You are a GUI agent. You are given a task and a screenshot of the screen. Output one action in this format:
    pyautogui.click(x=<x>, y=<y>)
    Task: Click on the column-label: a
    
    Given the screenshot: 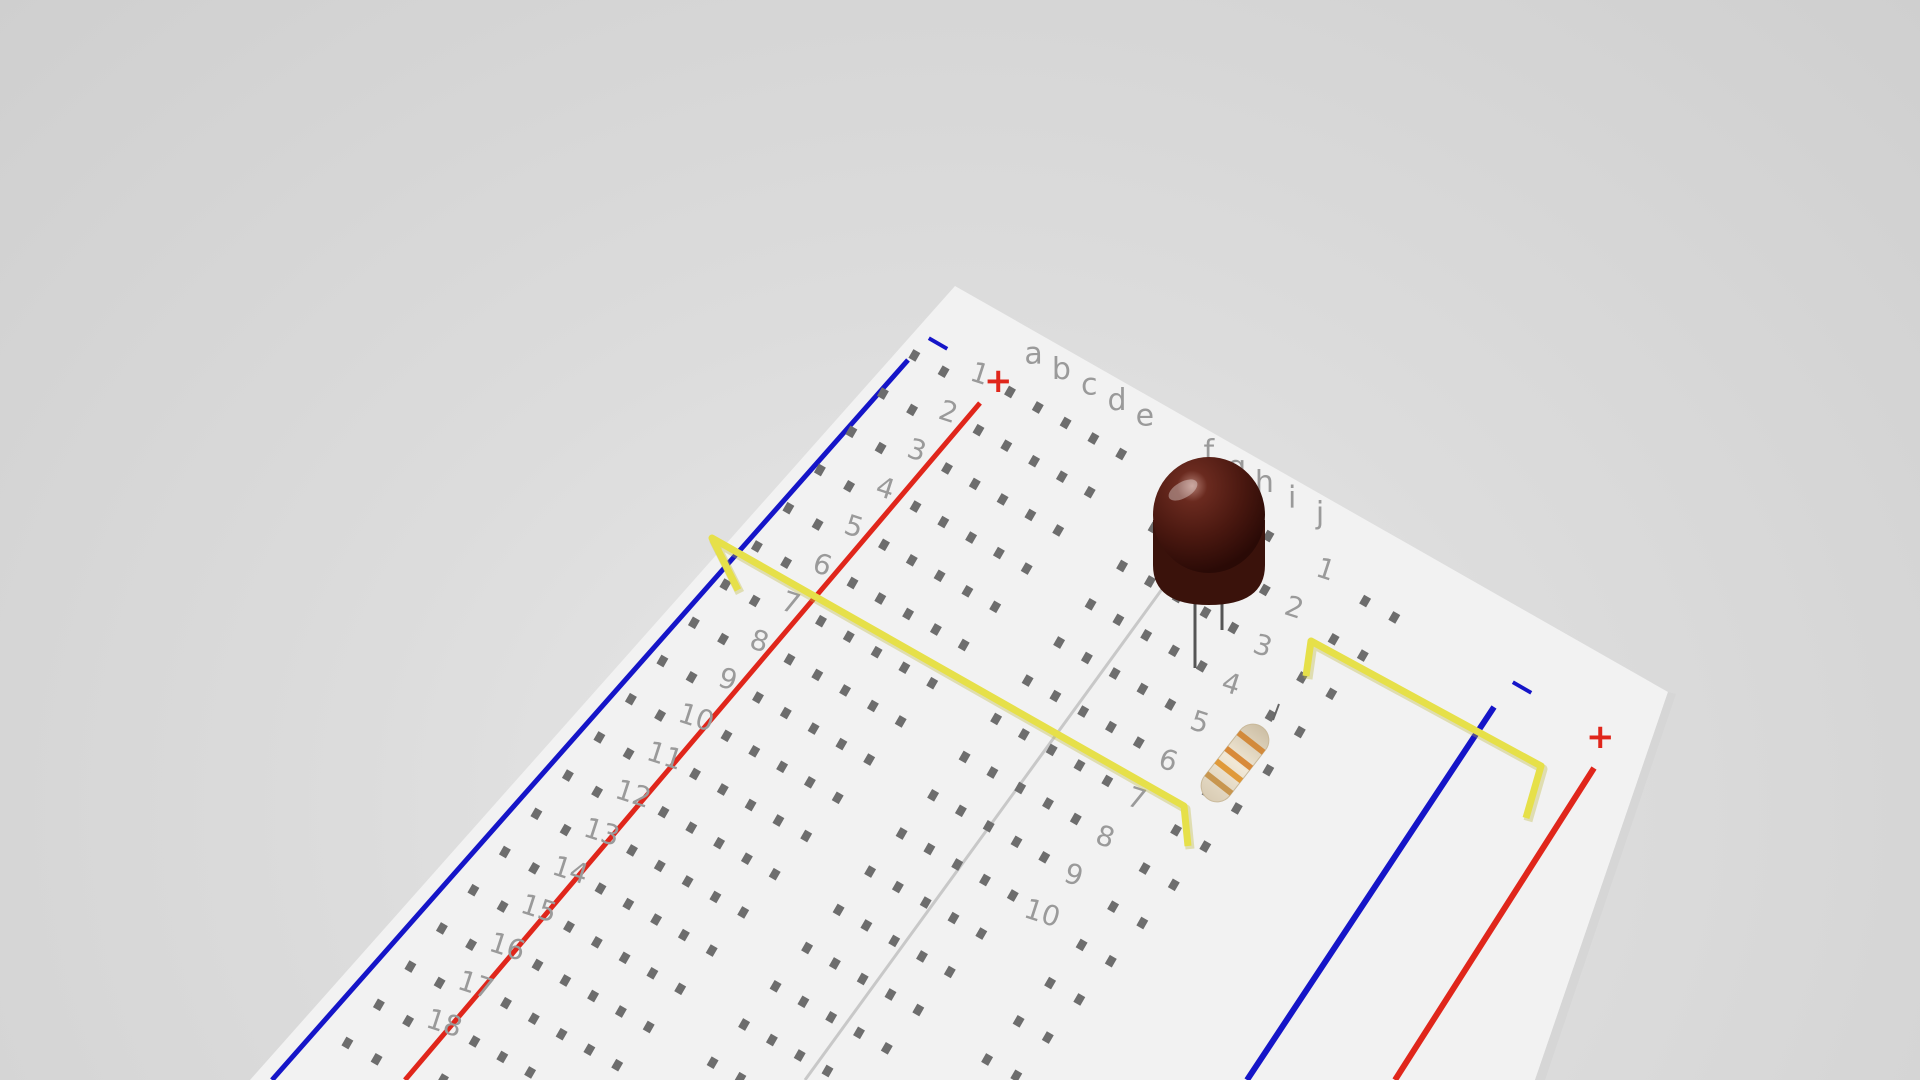 What is the action you would take?
    pyautogui.click(x=1033, y=353)
    